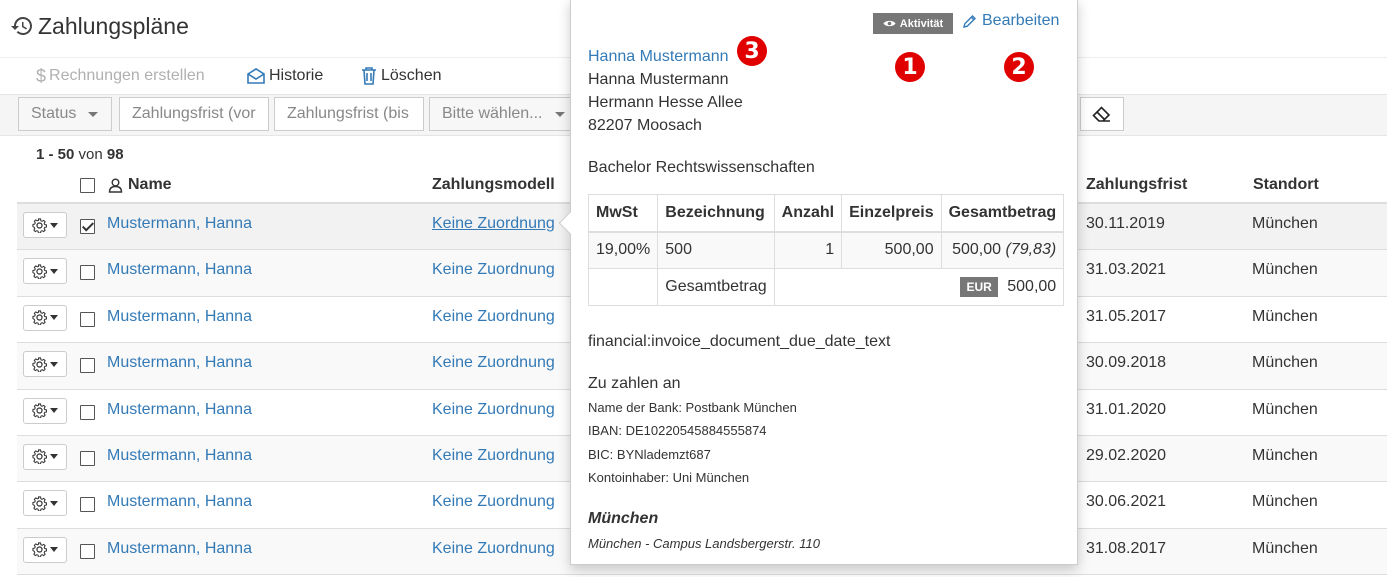  I want to click on user-icon, so click(115, 185).